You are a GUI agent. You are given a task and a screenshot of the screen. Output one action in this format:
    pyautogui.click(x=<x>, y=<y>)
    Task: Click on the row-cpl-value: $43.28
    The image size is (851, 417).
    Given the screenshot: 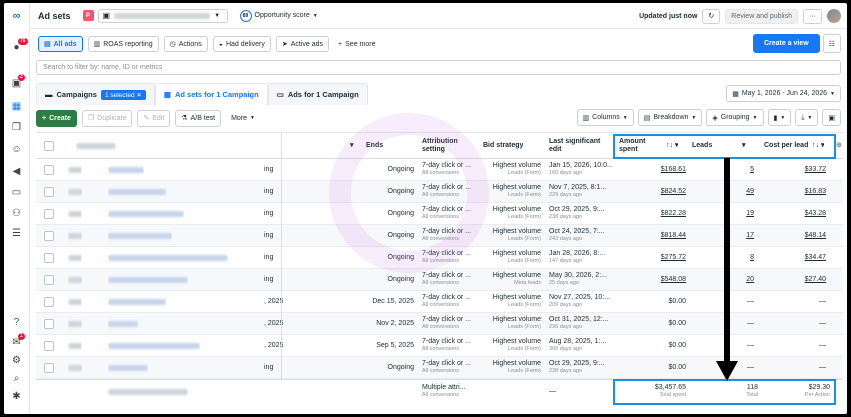 What is the action you would take?
    pyautogui.click(x=815, y=214)
    